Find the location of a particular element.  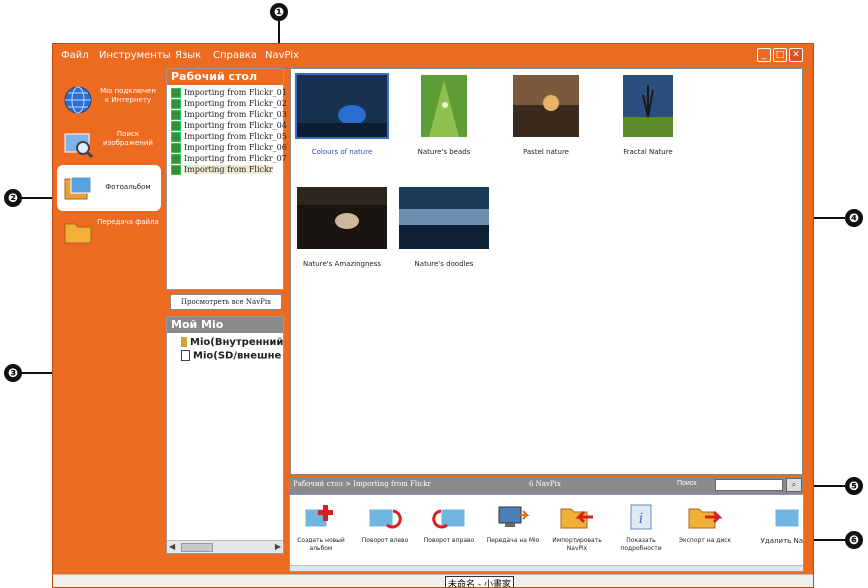

taskbar-item: 未命名 - 小畫家 is located at coordinates (479, 581).